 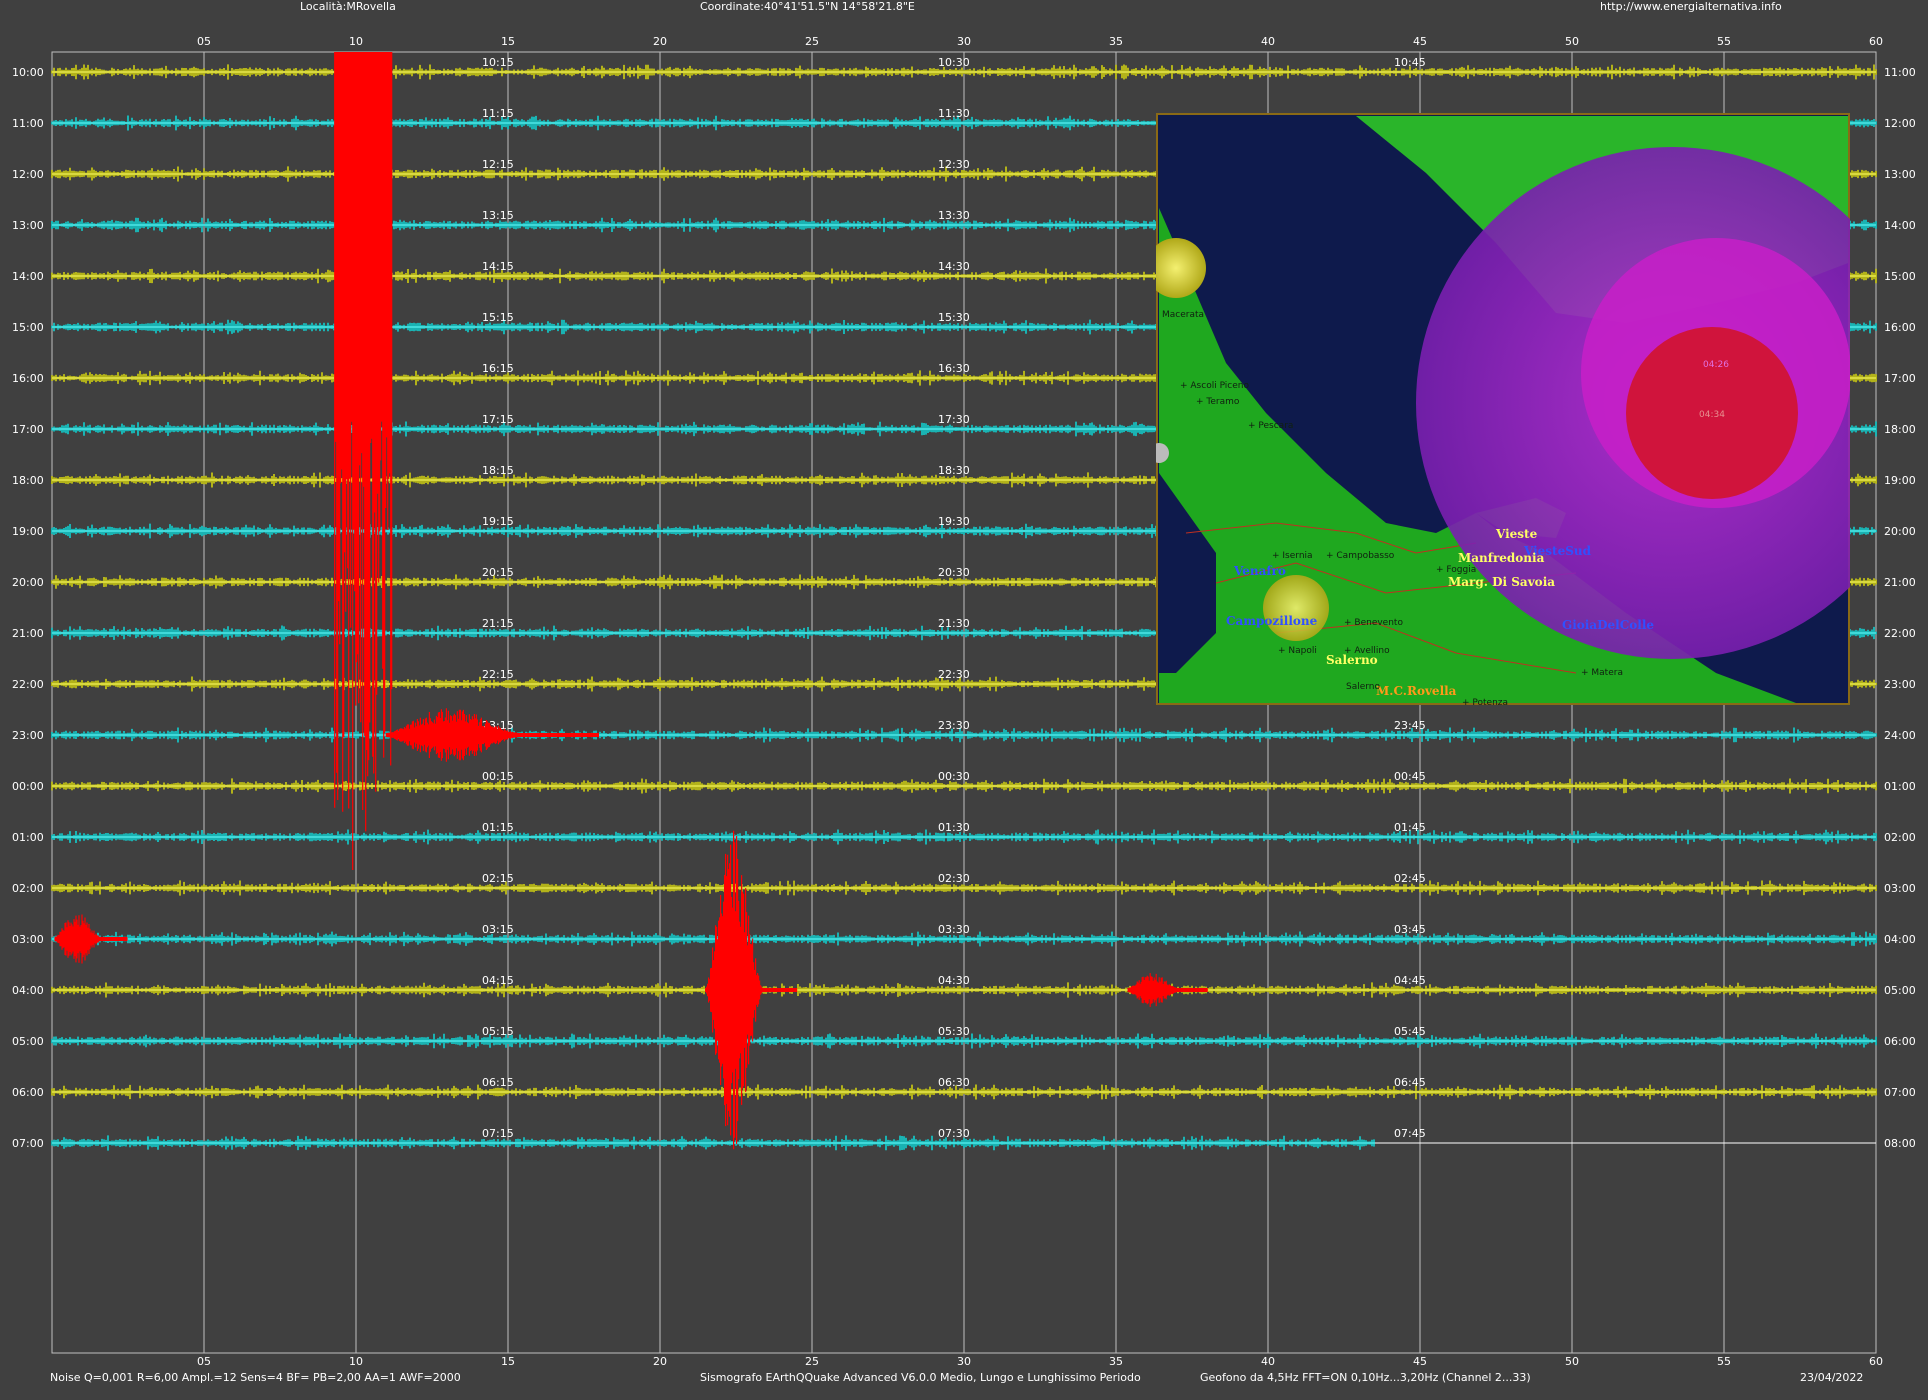 I want to click on row-time-label-right: 12:00, so click(x=1900, y=123).